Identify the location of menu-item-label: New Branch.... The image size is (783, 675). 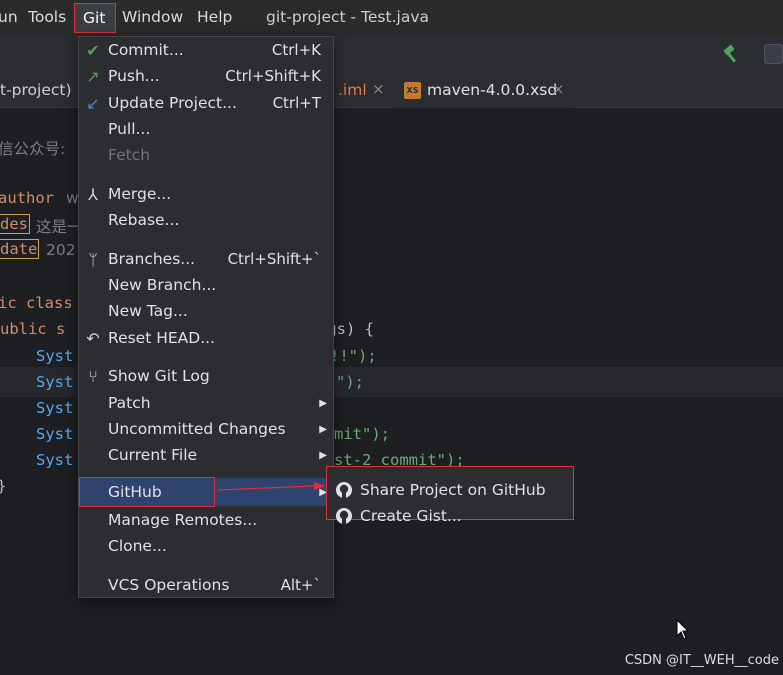
(162, 285).